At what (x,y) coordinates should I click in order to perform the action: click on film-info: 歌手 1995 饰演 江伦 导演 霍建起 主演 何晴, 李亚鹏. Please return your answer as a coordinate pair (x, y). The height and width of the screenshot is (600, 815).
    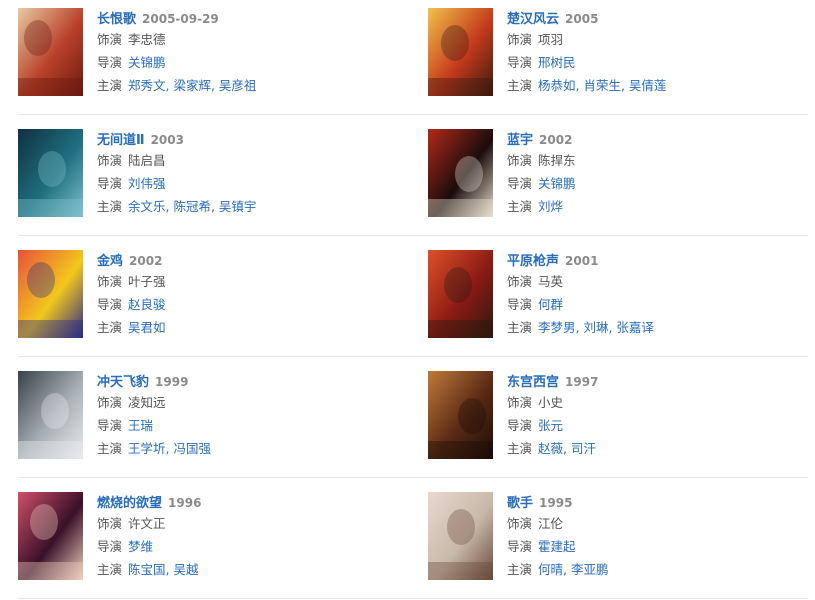
    Looking at the image, I should click on (657, 536).